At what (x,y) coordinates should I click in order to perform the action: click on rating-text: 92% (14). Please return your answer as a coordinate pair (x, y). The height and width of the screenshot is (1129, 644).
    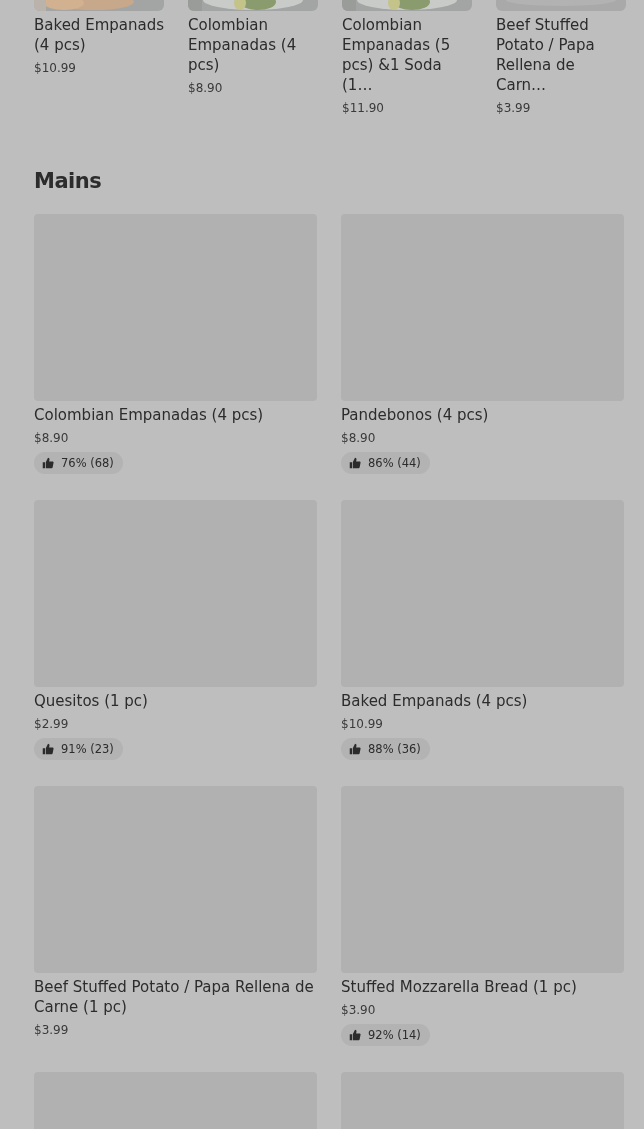
    Looking at the image, I should click on (394, 1035).